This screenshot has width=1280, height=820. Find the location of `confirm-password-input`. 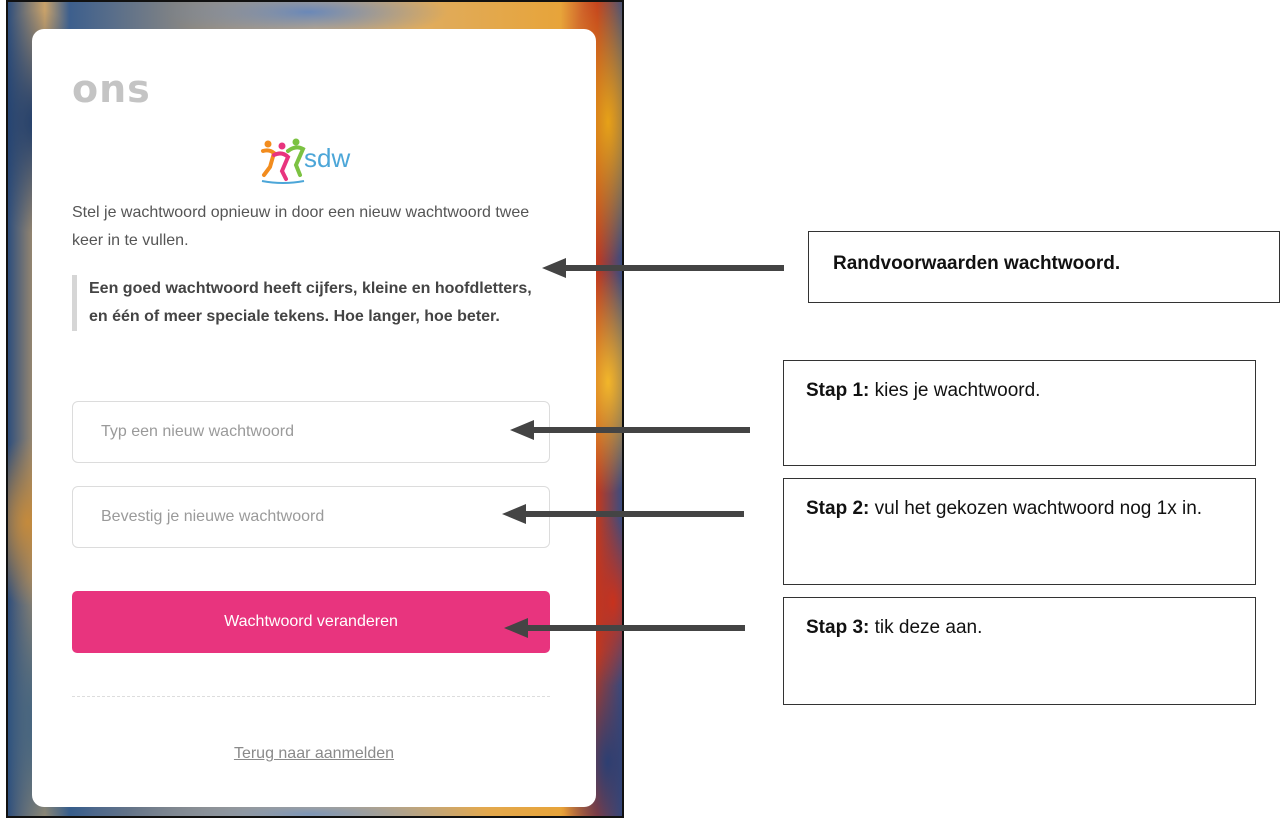

confirm-password-input is located at coordinates (311, 517).